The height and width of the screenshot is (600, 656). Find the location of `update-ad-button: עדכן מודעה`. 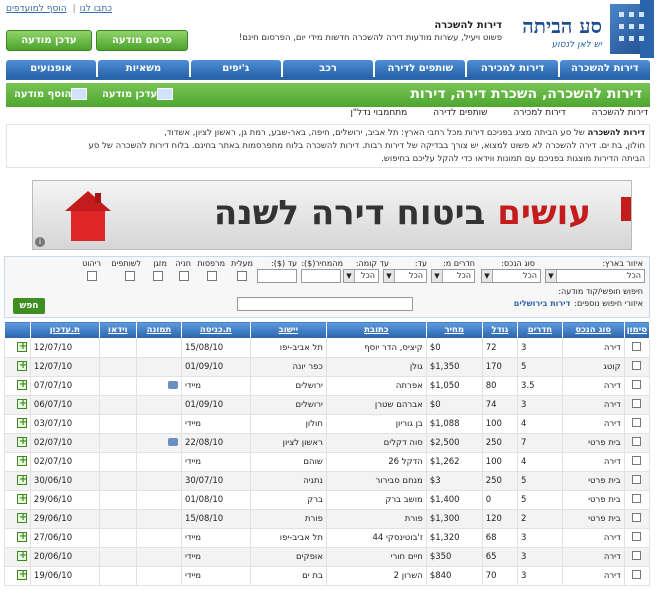

update-ad-button: עדכן מודעה is located at coordinates (49, 40).